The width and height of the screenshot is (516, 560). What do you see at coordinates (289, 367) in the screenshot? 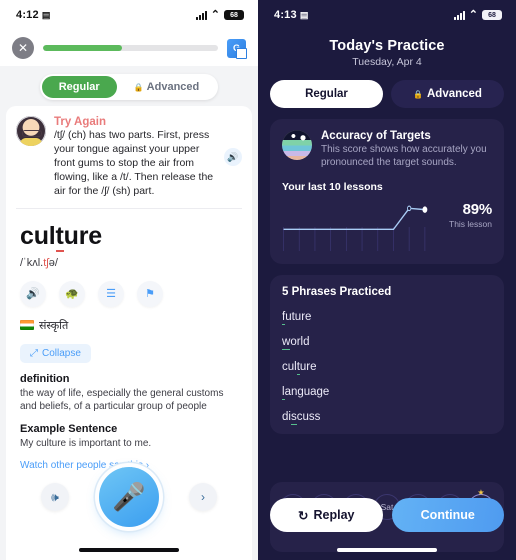
I see `phrase-prefix: cul` at bounding box center [289, 367].